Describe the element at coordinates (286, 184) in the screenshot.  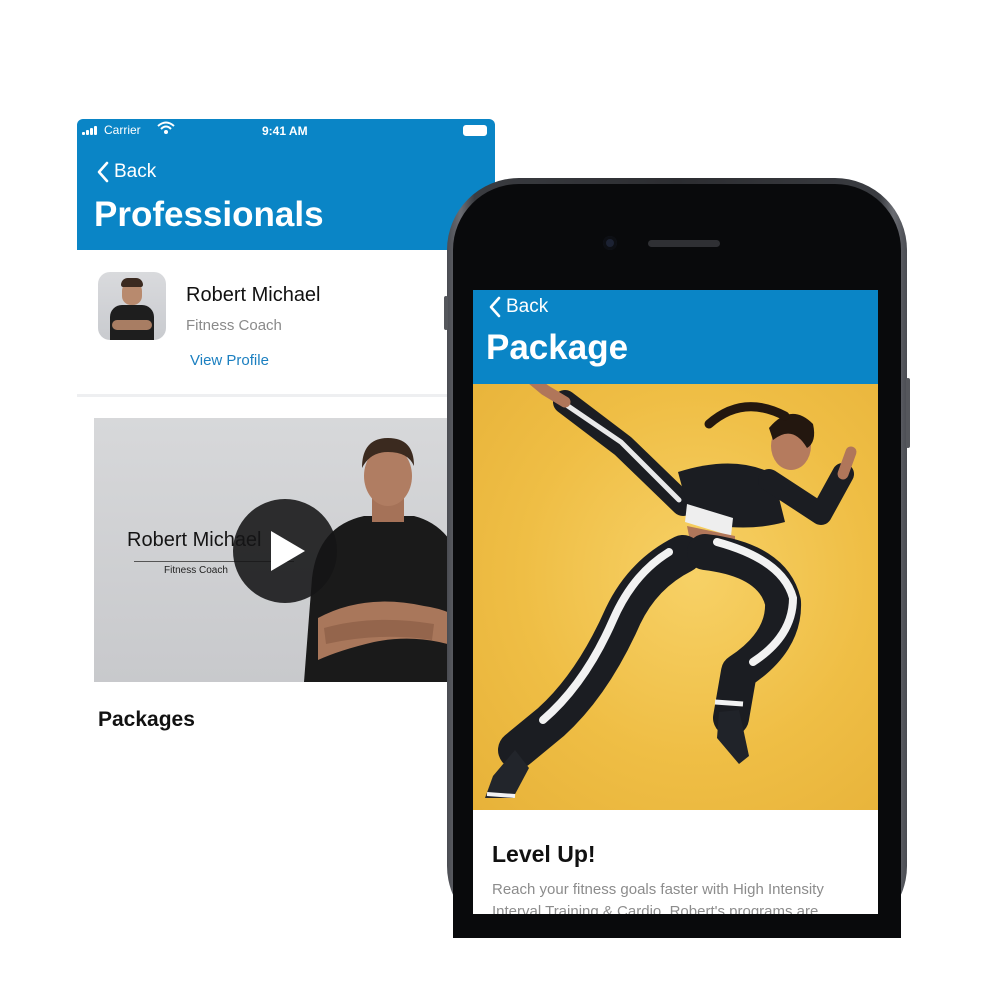
I see `professionals-header: Carrier 9:41 AM Back Professionals` at that location.